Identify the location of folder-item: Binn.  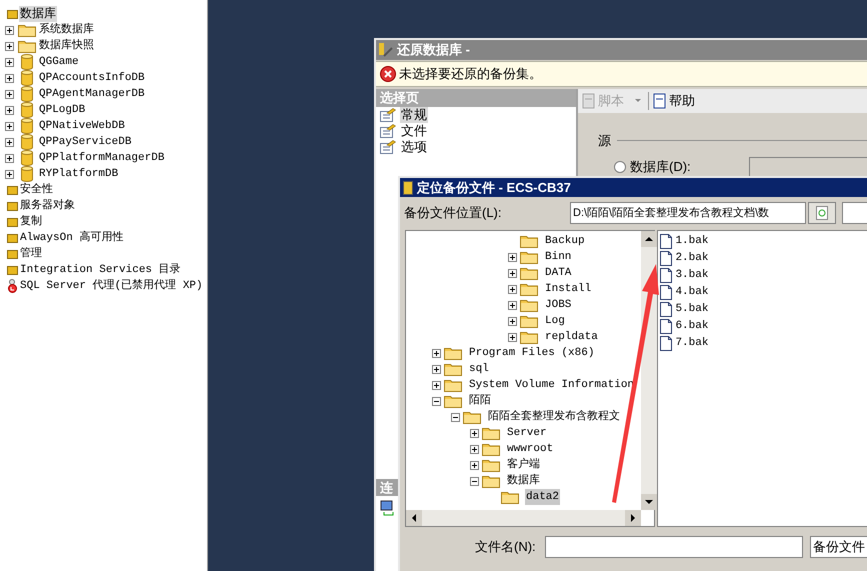
(558, 257).